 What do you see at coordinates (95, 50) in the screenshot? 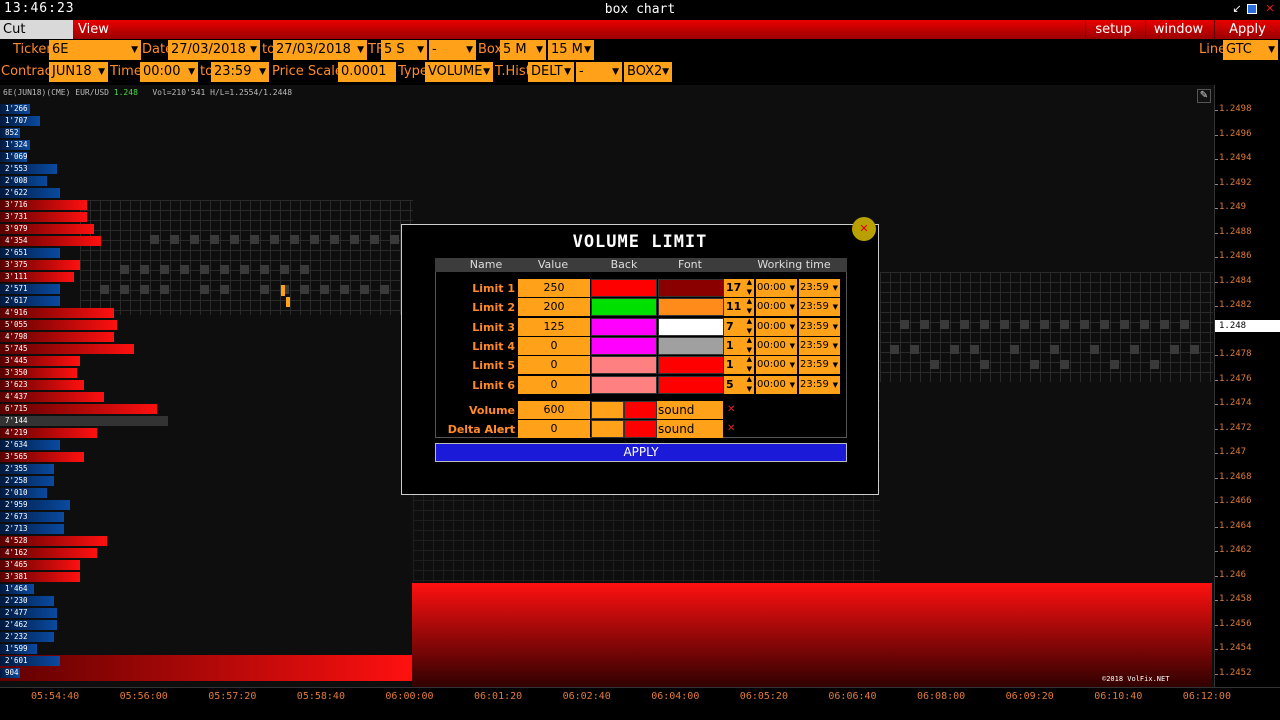
I see `ticker-select: 6E ▼` at bounding box center [95, 50].